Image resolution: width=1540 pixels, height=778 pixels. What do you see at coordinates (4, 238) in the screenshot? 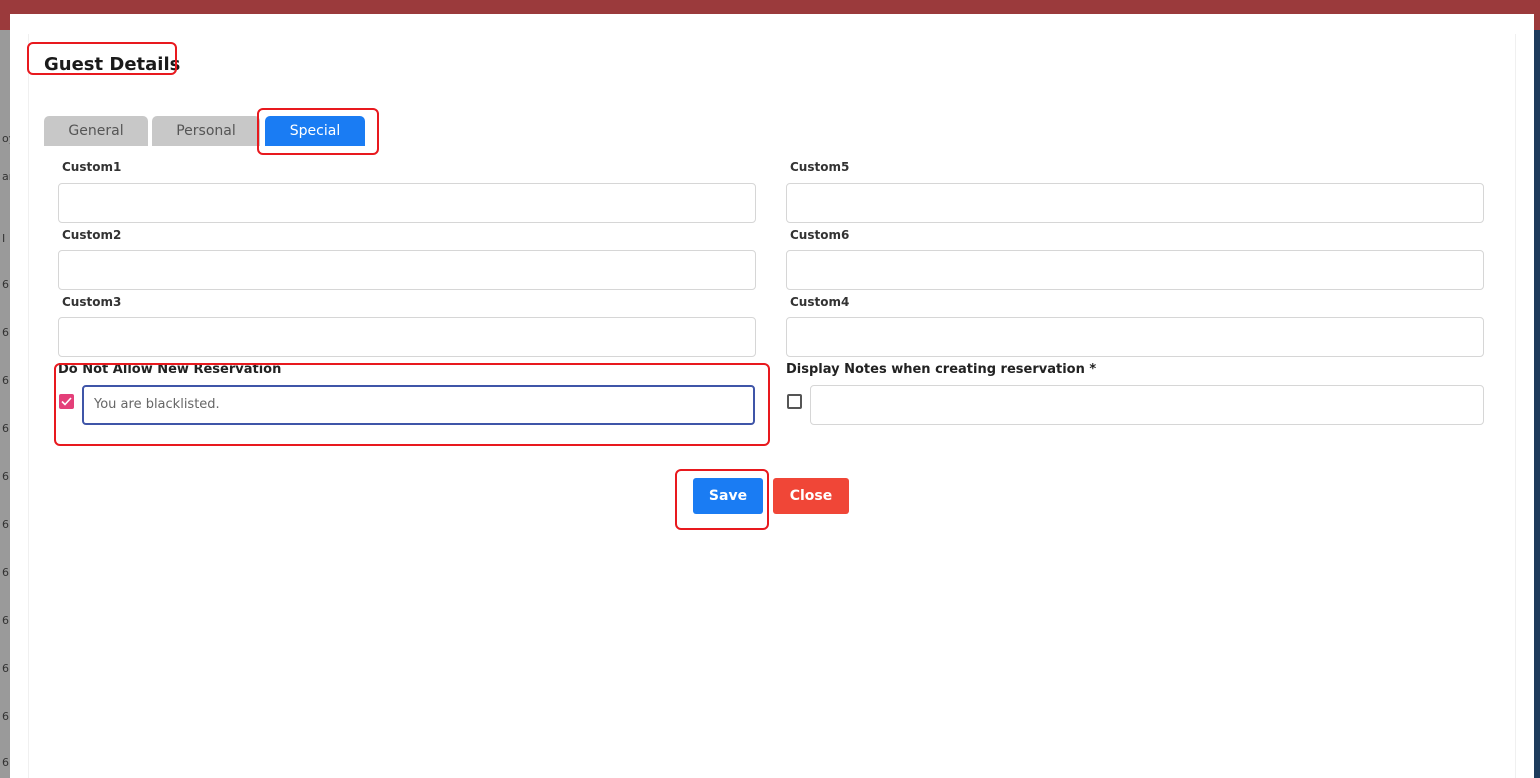
I see `background-text-fragment: I` at bounding box center [4, 238].